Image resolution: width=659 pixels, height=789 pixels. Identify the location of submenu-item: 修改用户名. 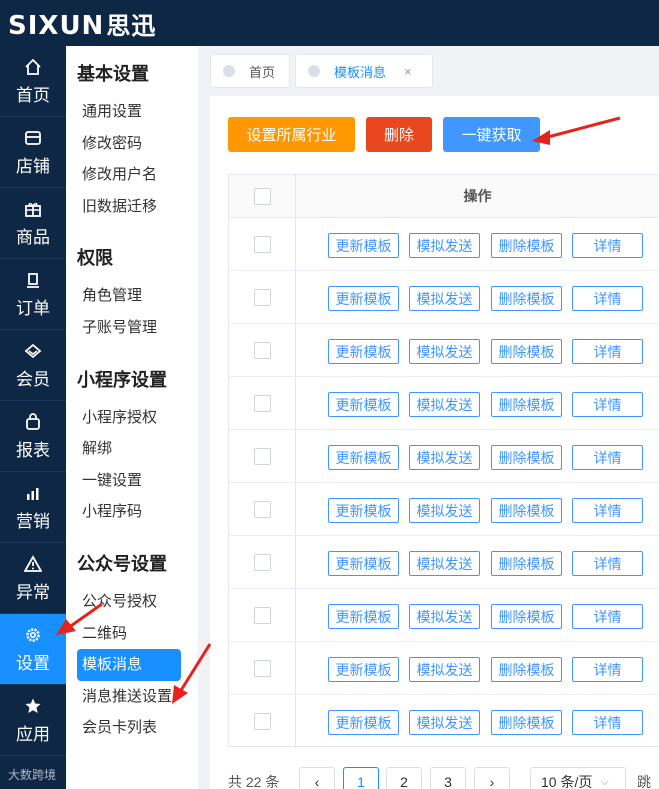
(129, 175).